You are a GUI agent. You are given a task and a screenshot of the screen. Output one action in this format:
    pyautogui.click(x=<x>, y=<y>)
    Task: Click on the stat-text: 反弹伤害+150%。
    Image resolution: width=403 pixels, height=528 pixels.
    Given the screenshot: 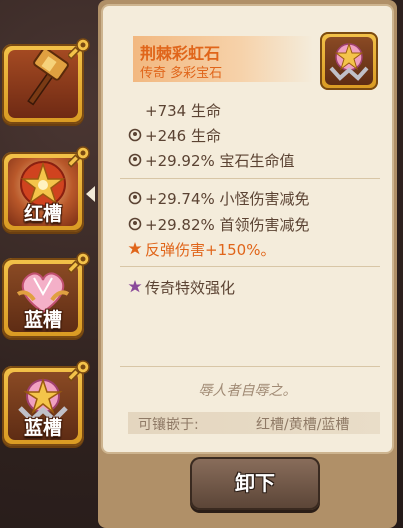 What is the action you would take?
    pyautogui.click(x=210, y=250)
    